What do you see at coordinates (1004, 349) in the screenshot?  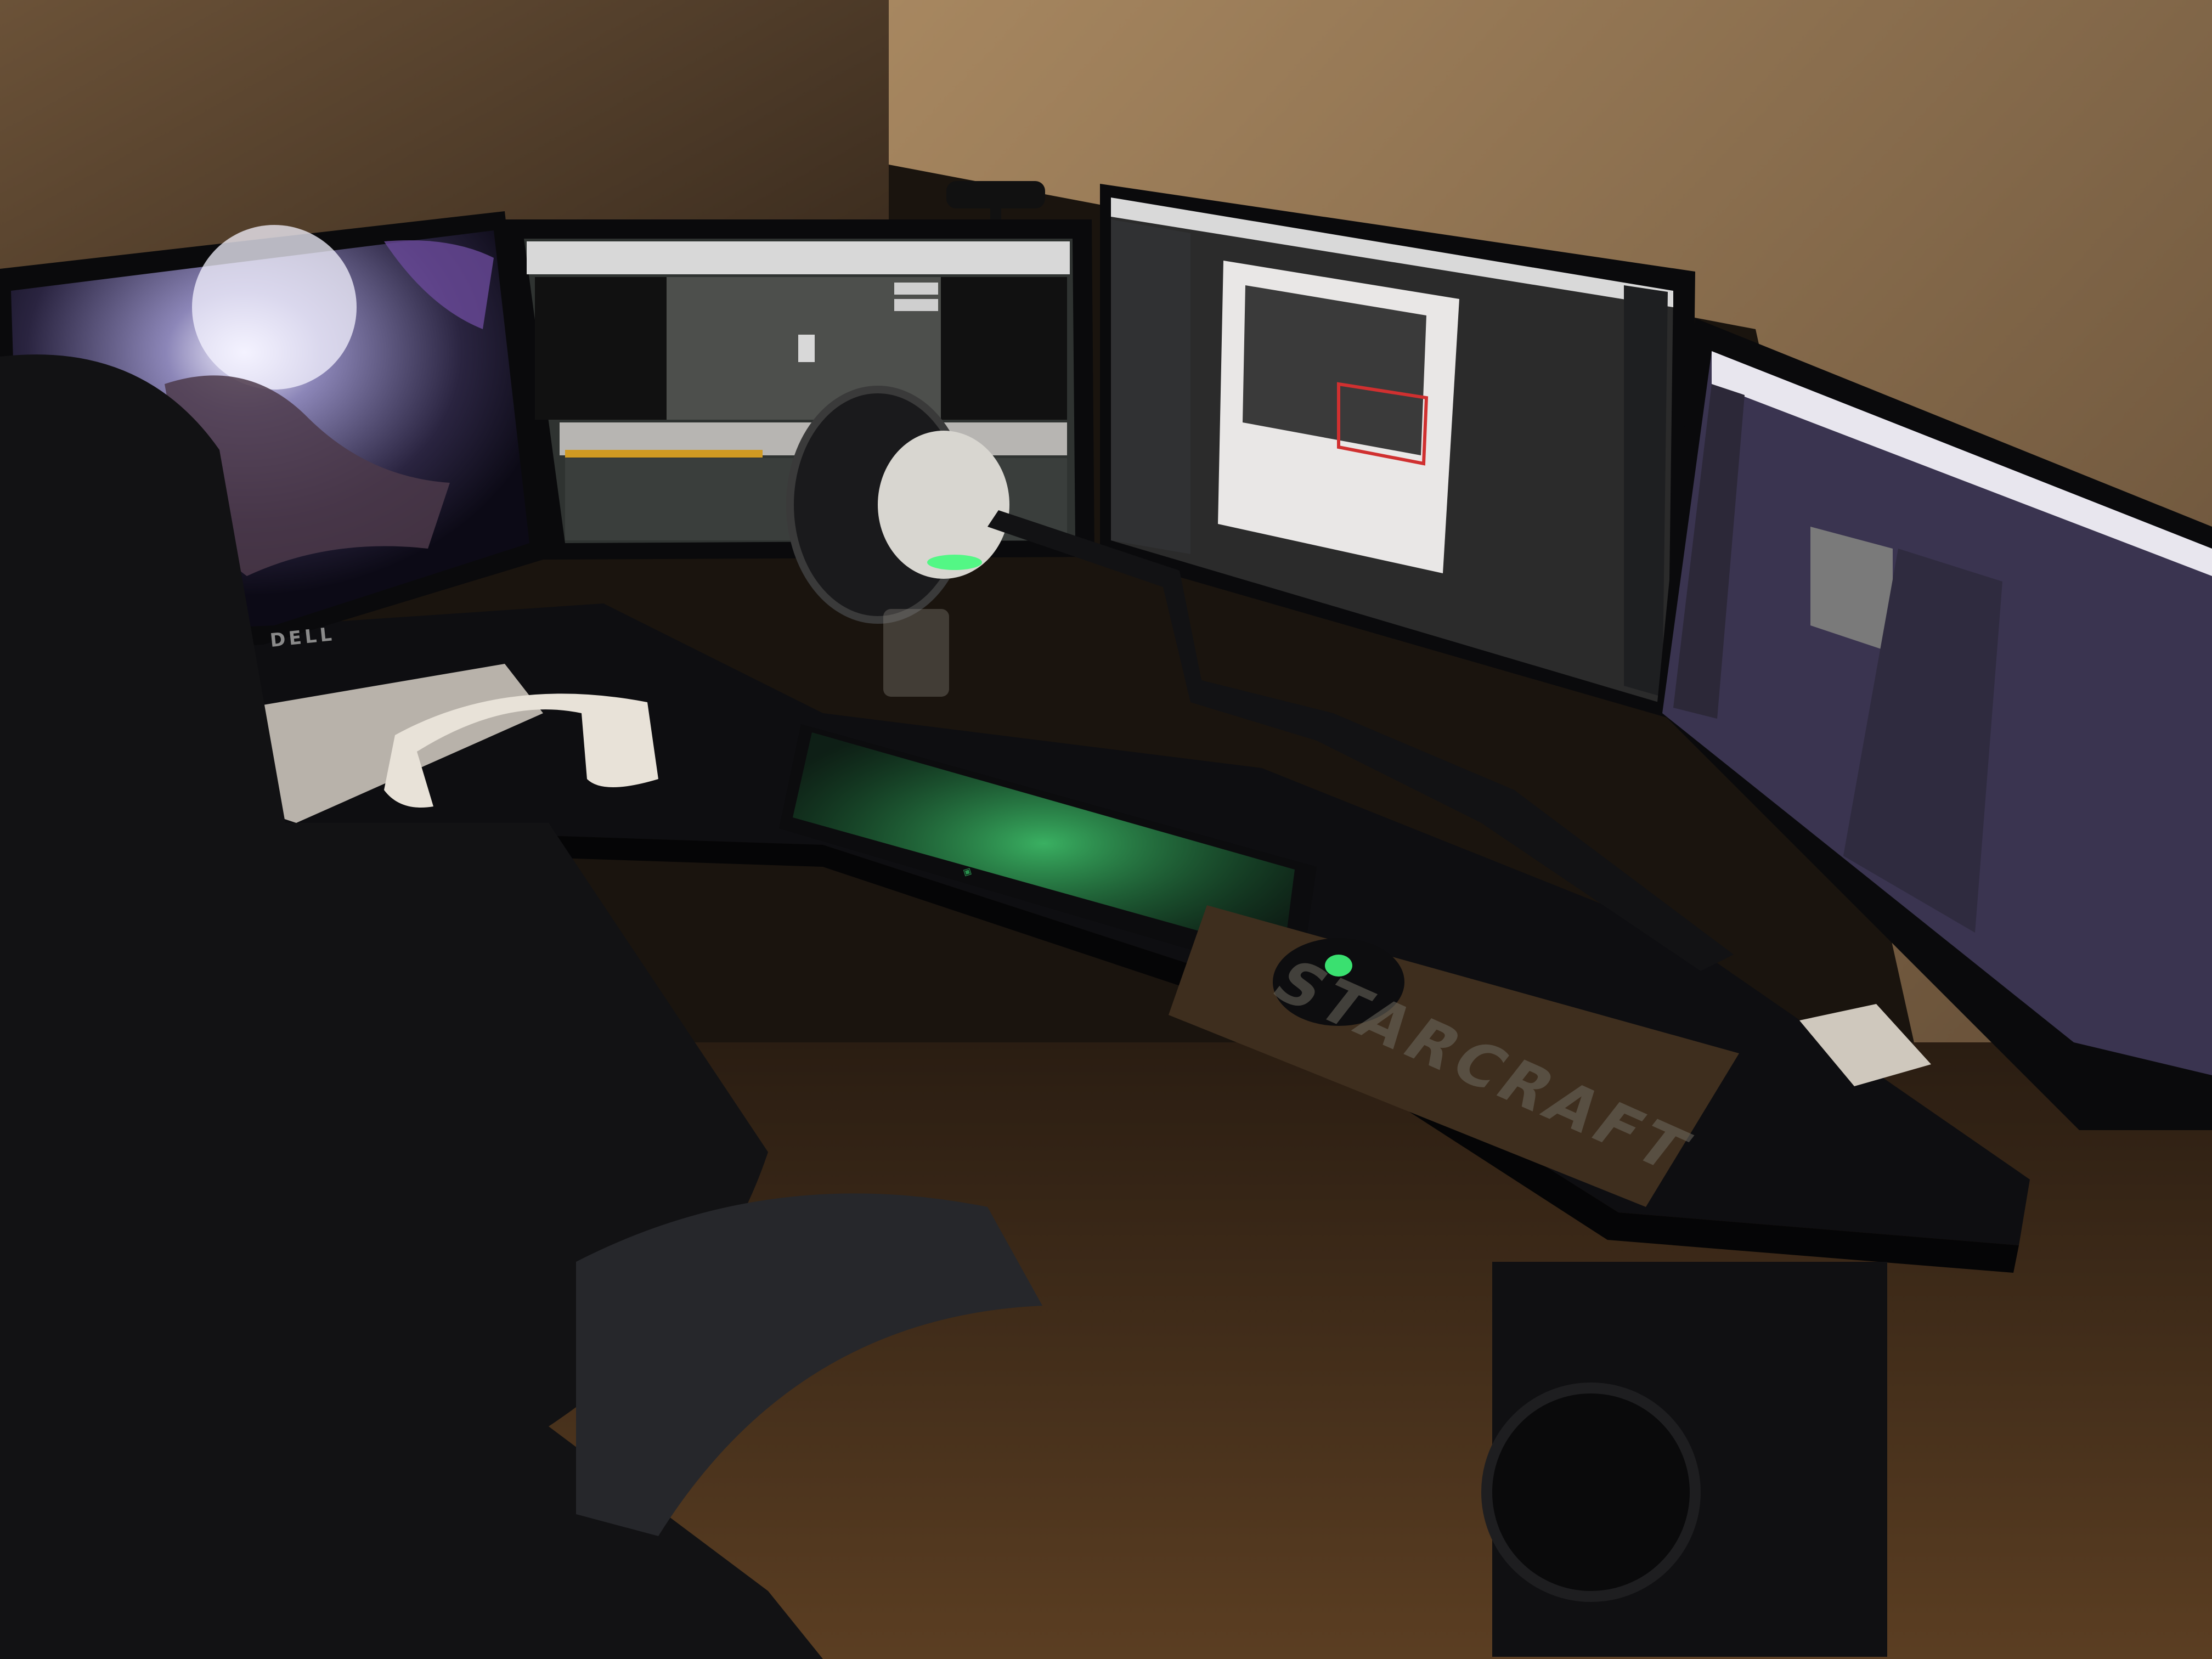 I see `obs-preview-black-right` at bounding box center [1004, 349].